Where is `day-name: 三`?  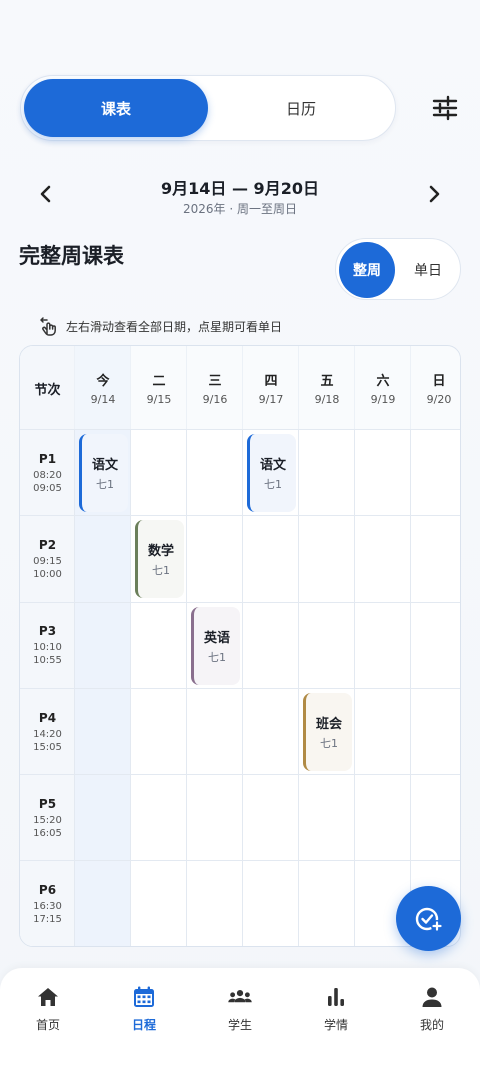
day-name: 三 is located at coordinates (215, 381).